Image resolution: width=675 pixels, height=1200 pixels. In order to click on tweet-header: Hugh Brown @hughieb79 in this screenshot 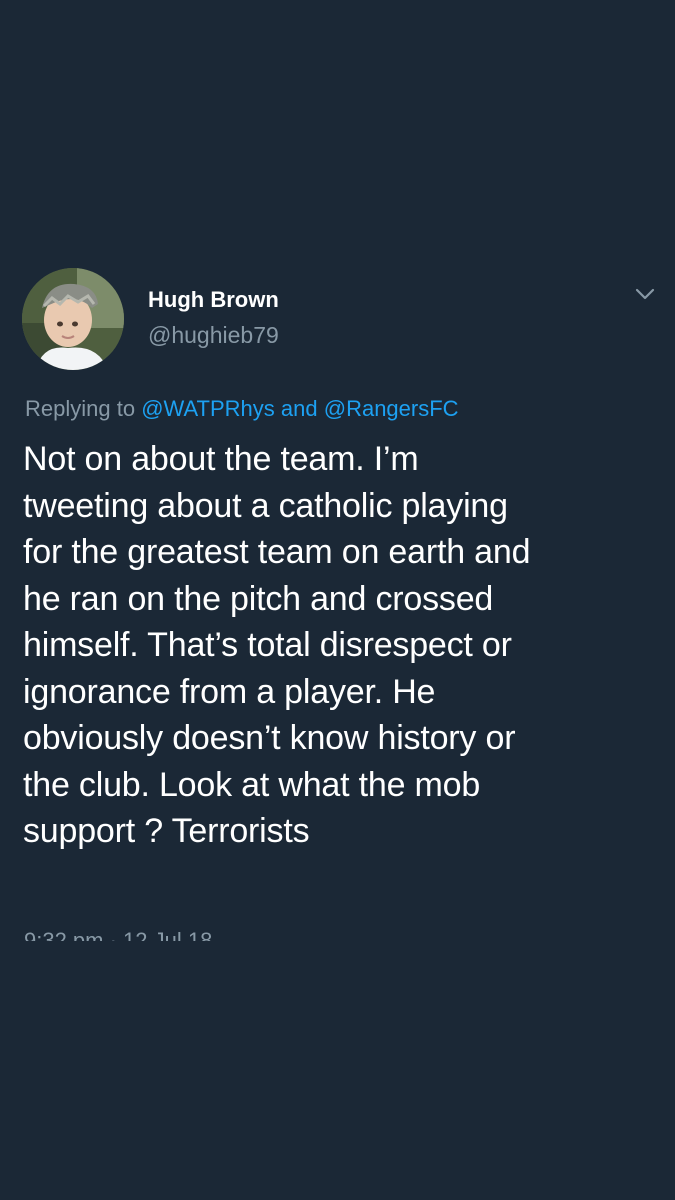, I will do `click(342, 320)`.